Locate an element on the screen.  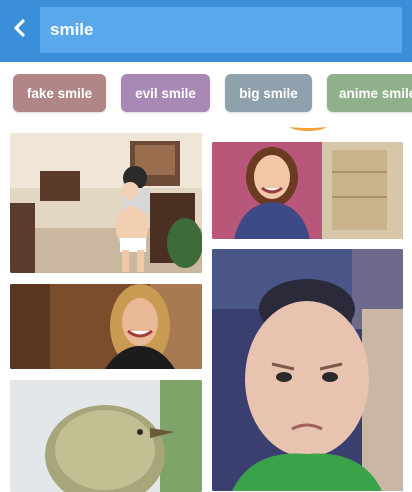
search-input: smile is located at coordinates (221, 30).